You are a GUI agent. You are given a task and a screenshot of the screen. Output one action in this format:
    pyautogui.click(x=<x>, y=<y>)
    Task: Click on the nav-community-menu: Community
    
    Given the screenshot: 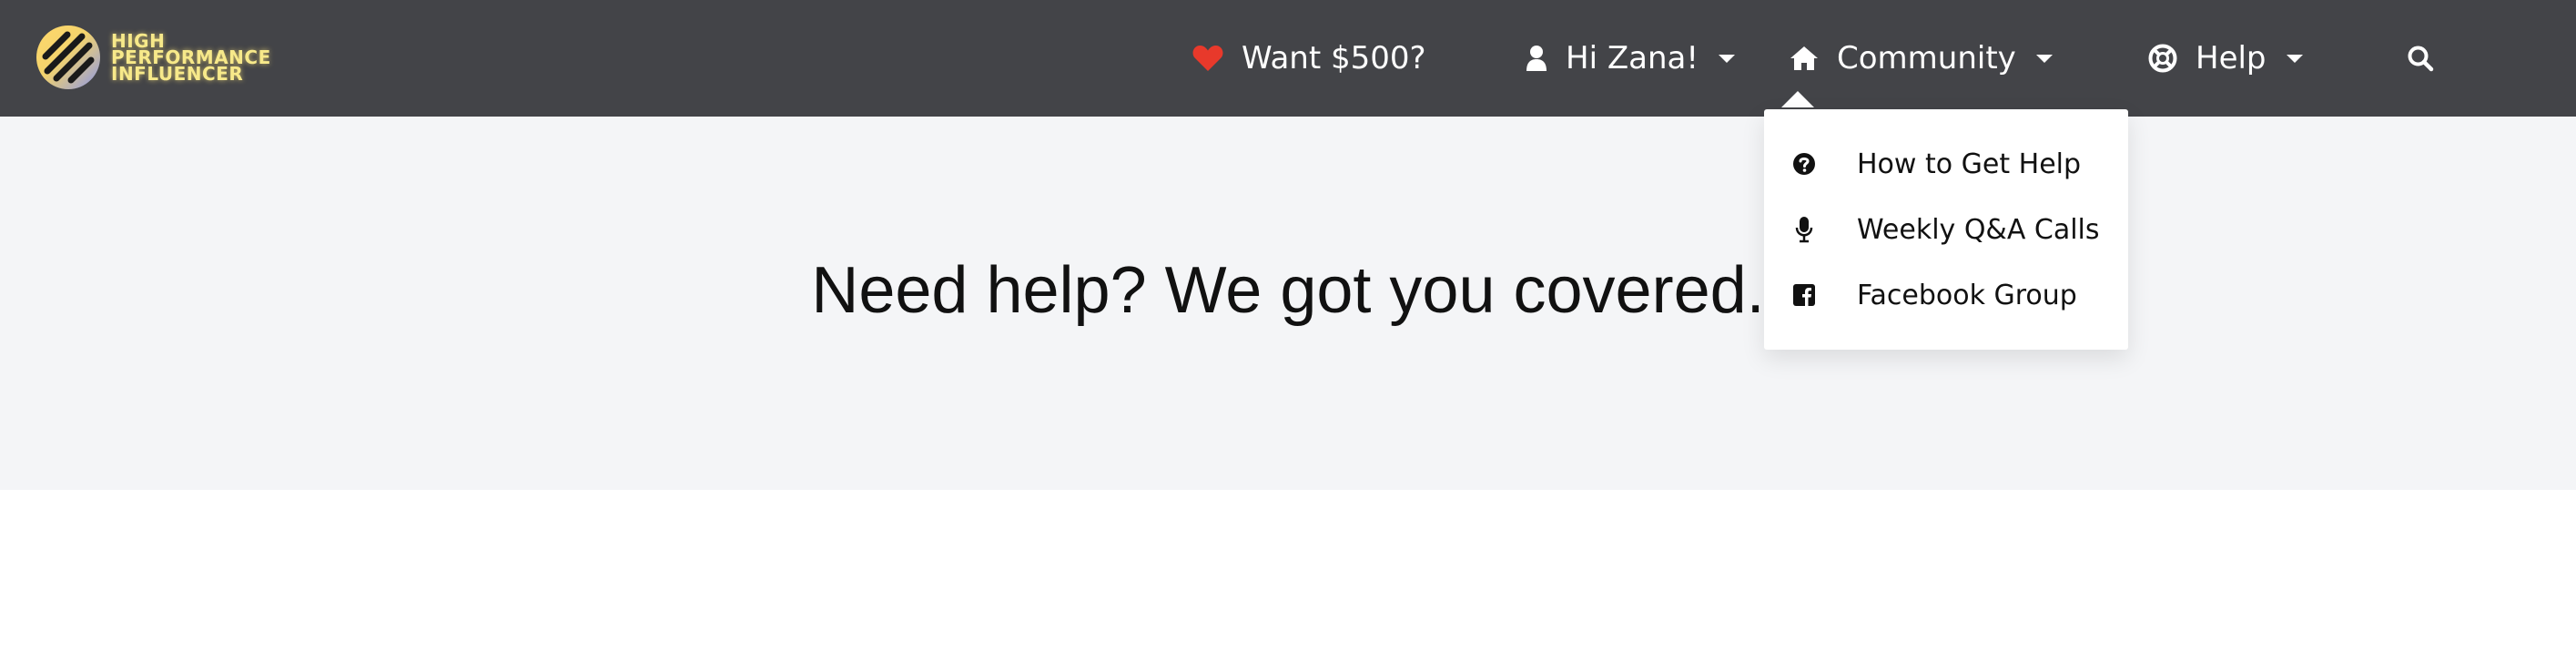 What is the action you would take?
    pyautogui.click(x=1921, y=59)
    